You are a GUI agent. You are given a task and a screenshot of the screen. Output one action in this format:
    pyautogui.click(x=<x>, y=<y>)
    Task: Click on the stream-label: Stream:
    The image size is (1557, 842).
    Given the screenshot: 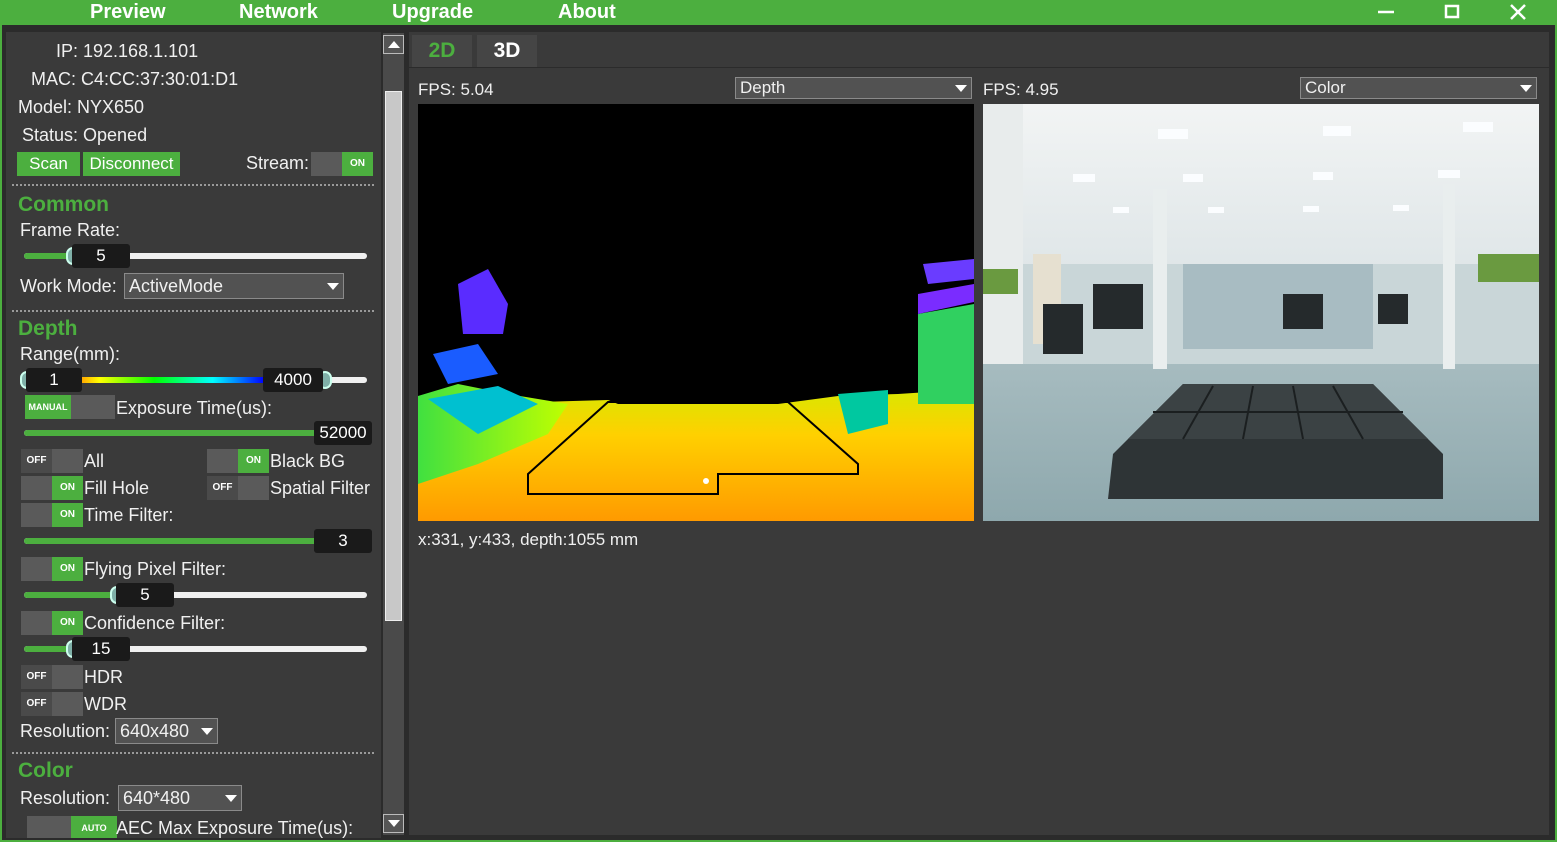 What is the action you would take?
    pyautogui.click(x=278, y=163)
    